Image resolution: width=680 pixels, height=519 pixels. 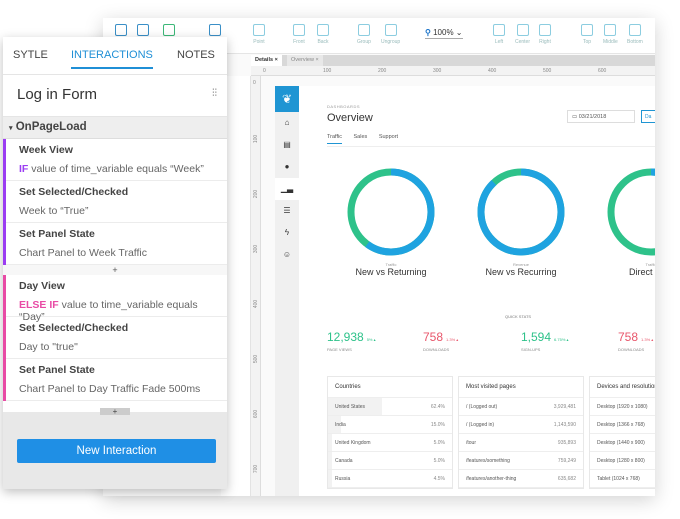 I want to click on group-icon, so click(x=363, y=30).